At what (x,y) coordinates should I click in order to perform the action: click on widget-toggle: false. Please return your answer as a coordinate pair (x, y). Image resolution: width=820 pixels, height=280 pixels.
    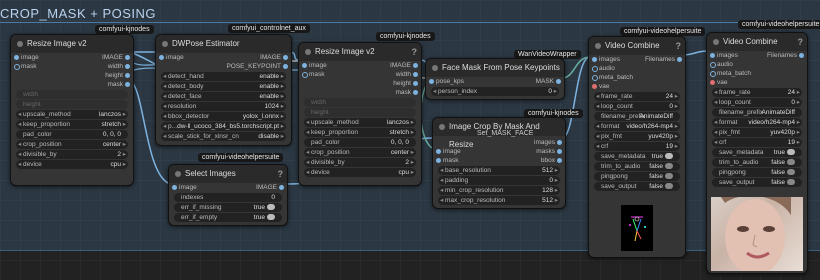
    Looking at the image, I should click on (661, 176).